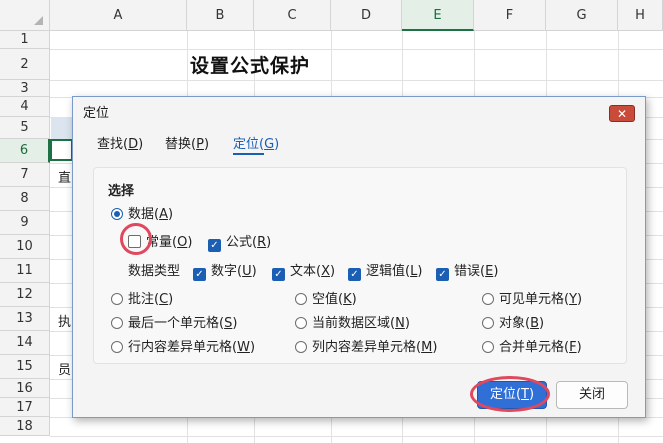 This screenshot has width=663, height=443. I want to click on close-button: 关闭, so click(592, 395).